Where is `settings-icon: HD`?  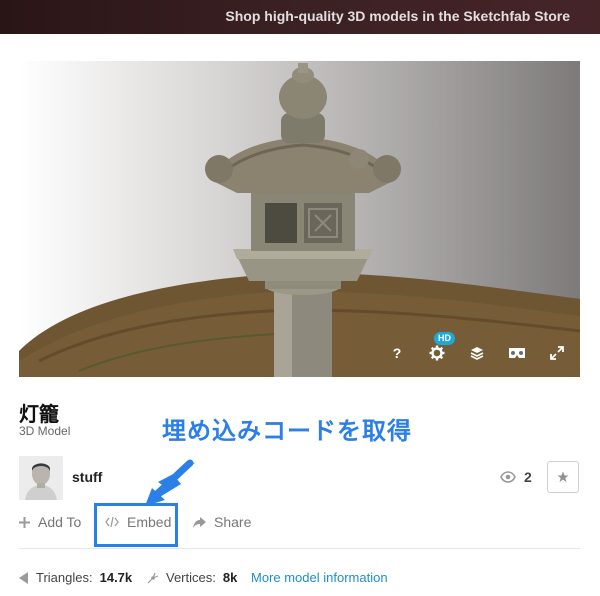 settings-icon: HD is located at coordinates (441, 347).